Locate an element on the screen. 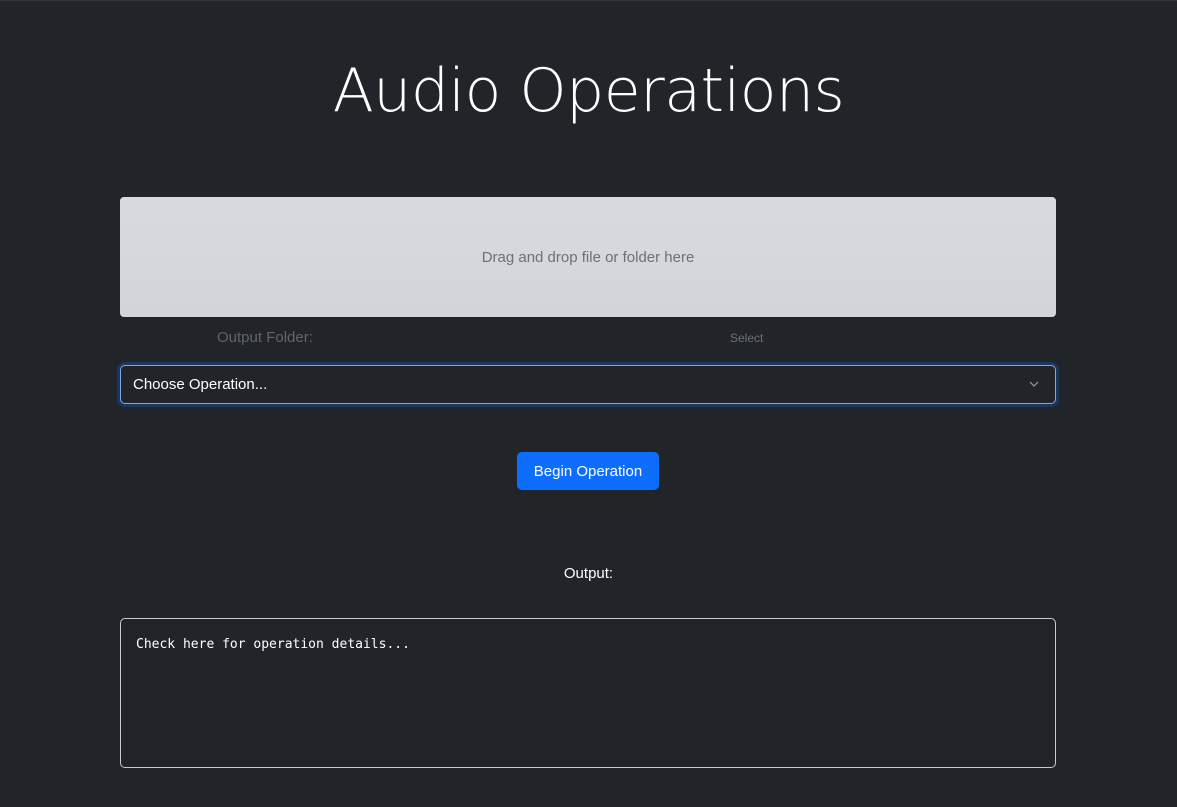 This screenshot has height=807, width=1177. begin-operation-button: Begin Operation is located at coordinates (588, 471).